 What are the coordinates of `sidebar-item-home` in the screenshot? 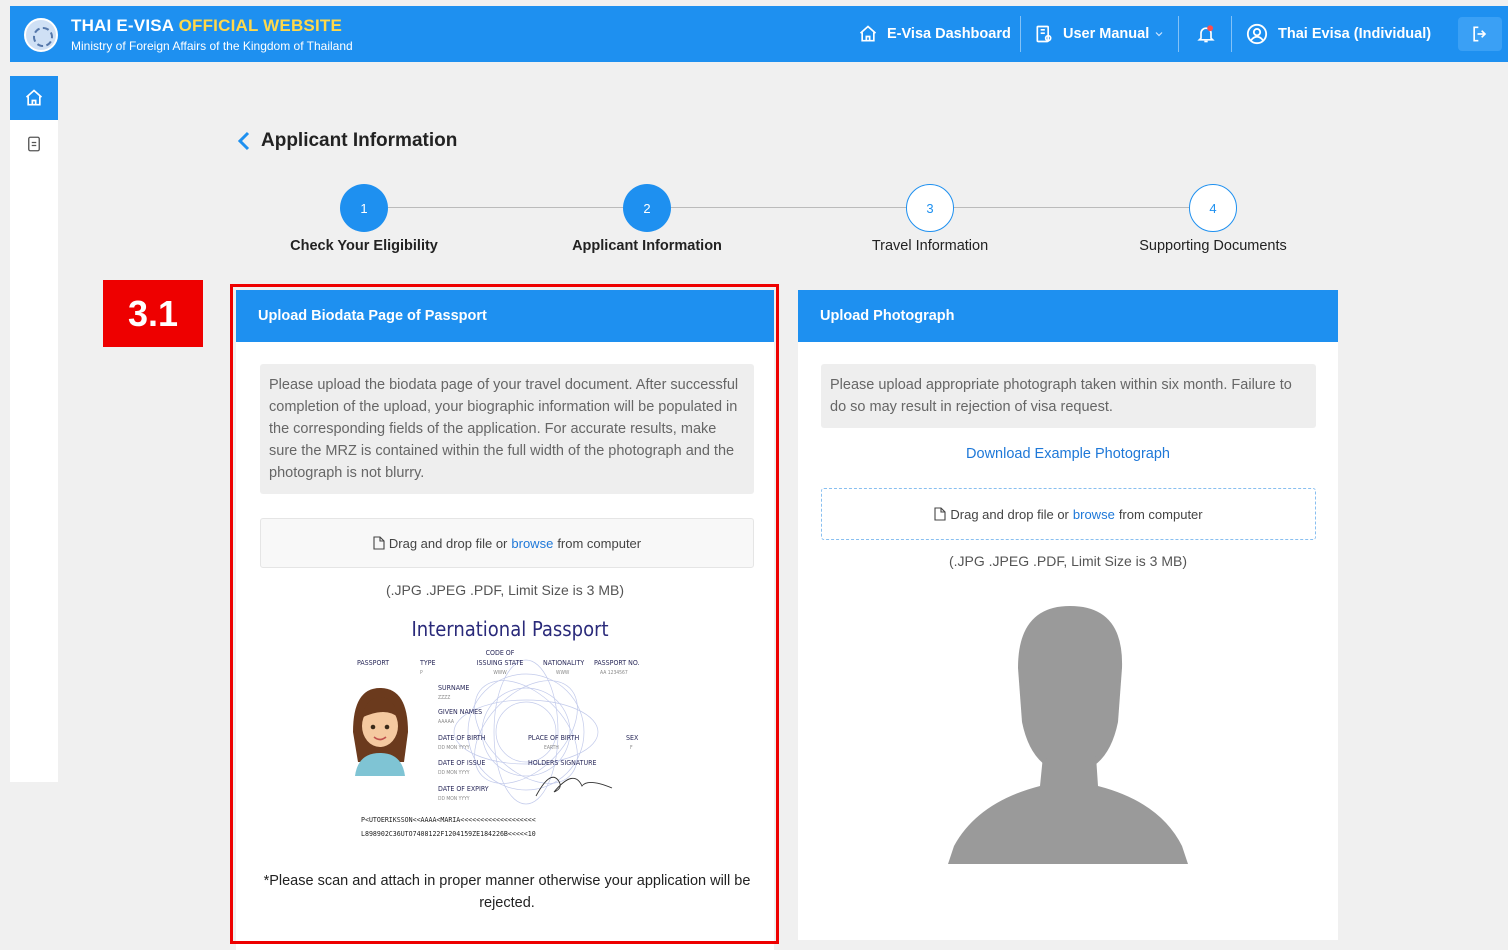 It's located at (34, 98).